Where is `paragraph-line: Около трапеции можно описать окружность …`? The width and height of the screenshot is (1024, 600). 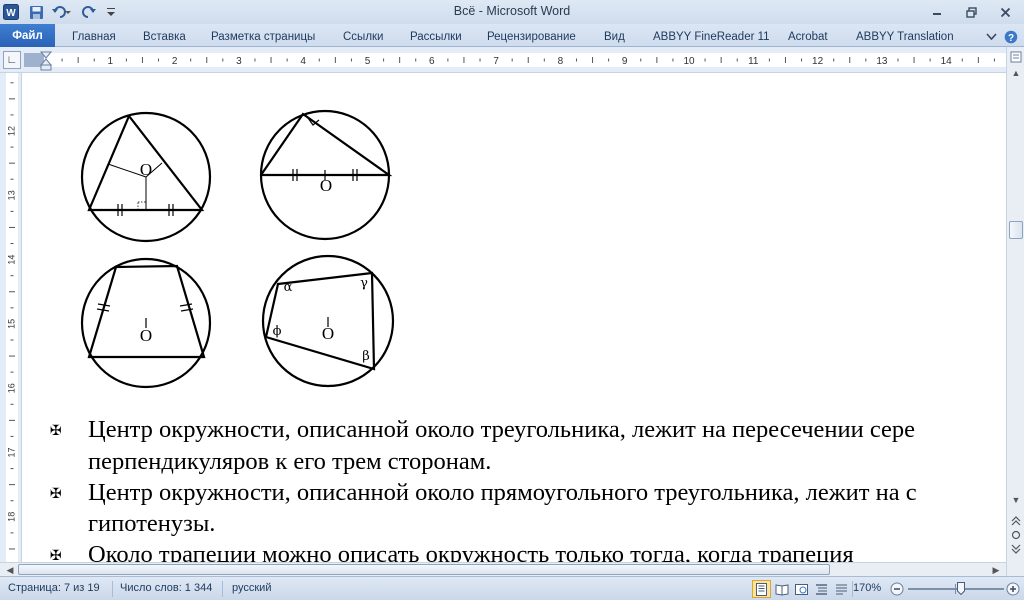 paragraph-line: Около трапеции можно описать окружность … is located at coordinates (471, 551).